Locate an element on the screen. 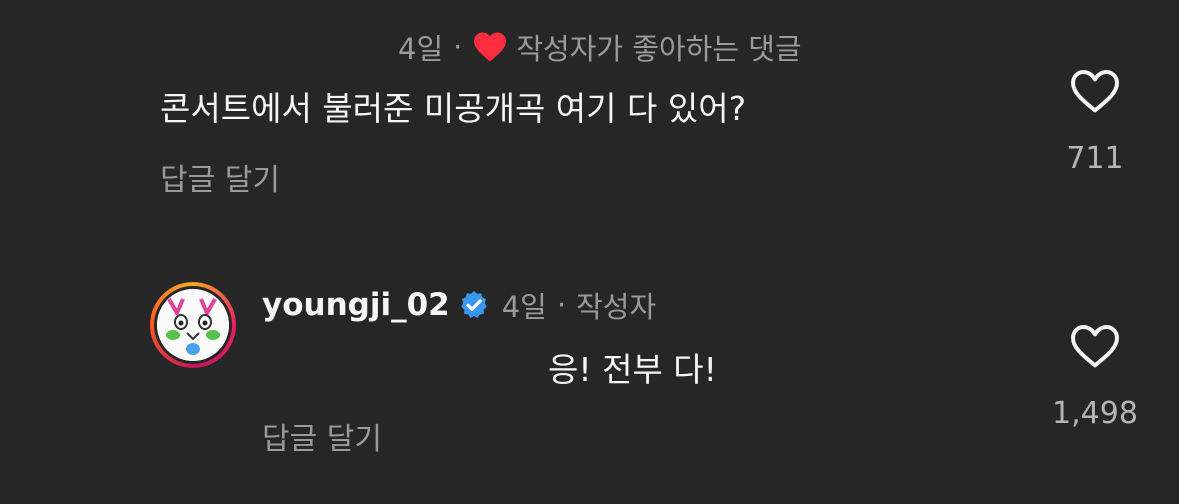 The height and width of the screenshot is (504, 1179). comment-time: 4일 is located at coordinates (421, 49).